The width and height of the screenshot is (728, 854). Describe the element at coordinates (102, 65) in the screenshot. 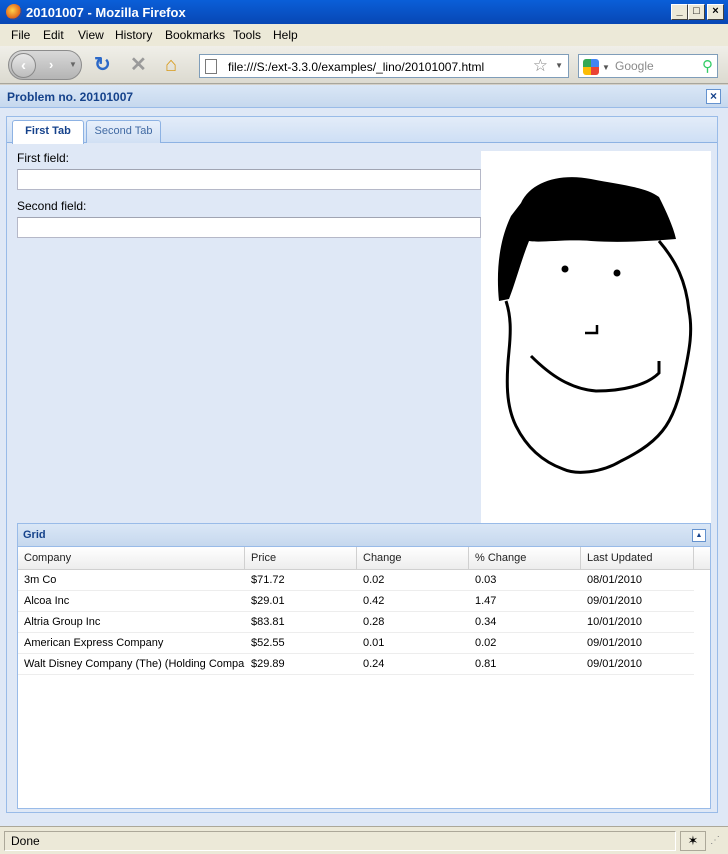

I see `reload-icon: ↻` at that location.